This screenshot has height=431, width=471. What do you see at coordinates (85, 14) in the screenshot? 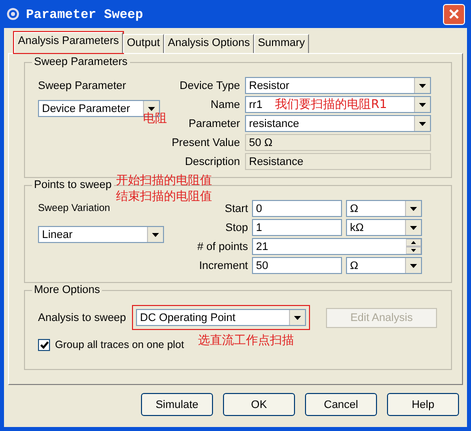
I see `window-title: Parameter Sweep` at bounding box center [85, 14].